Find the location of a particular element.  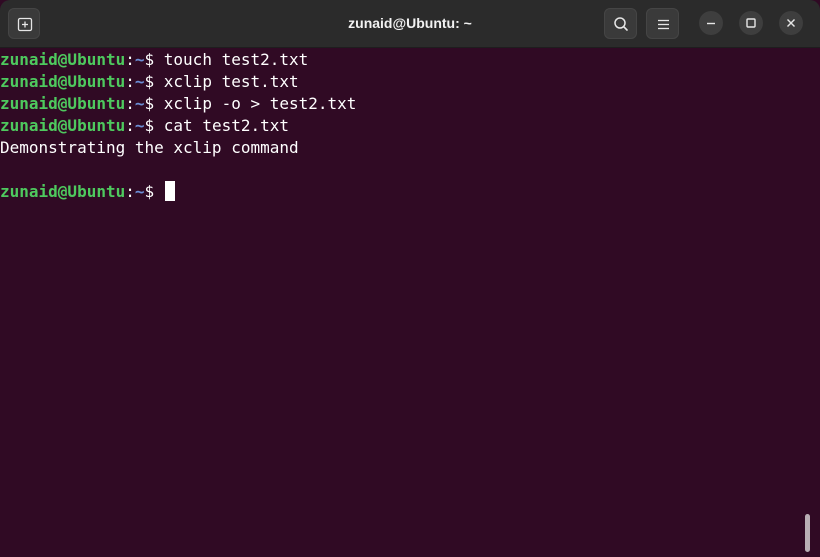

text-cursor is located at coordinates (169, 191).